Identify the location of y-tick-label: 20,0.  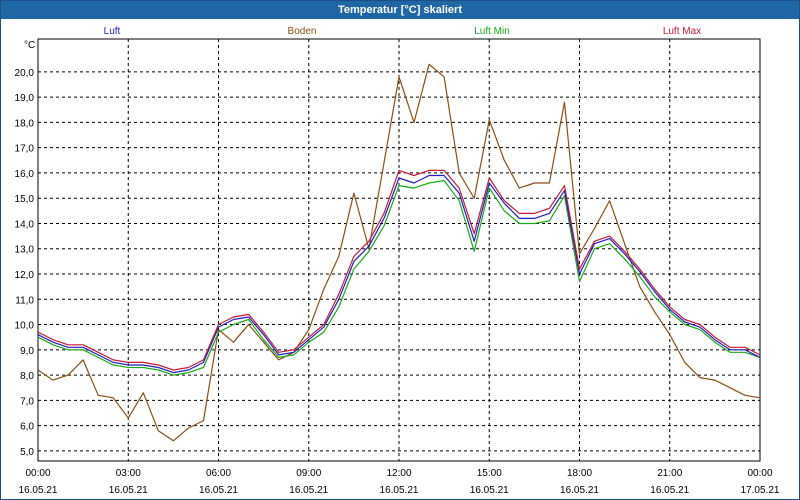
(25, 73).